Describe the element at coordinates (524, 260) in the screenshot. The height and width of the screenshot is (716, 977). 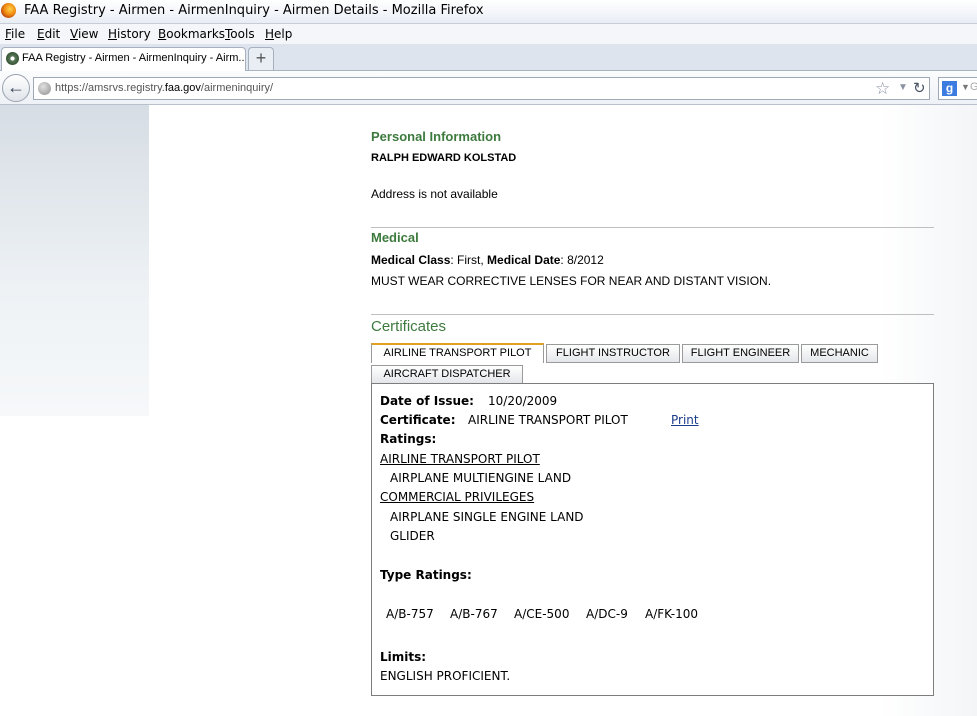
I see `medical-date-label: Medical Date` at that location.